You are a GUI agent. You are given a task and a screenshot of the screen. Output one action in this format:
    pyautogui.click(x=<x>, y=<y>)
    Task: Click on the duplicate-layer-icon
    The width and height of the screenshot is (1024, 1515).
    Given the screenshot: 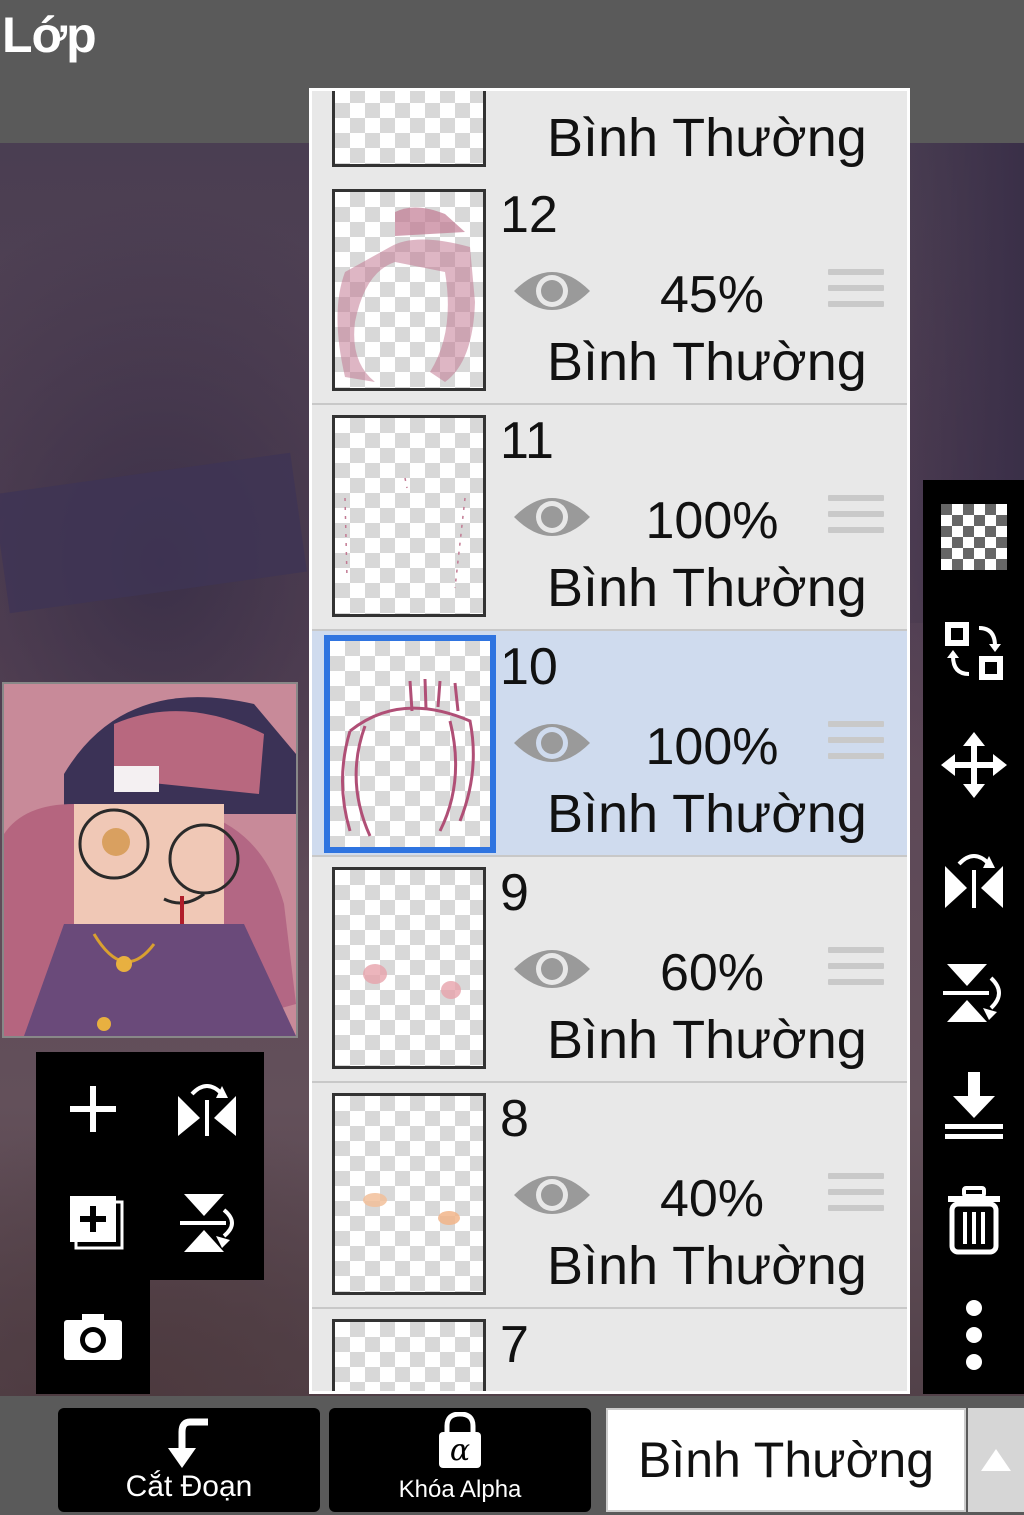 What is the action you would take?
    pyautogui.click(x=97, y=1223)
    